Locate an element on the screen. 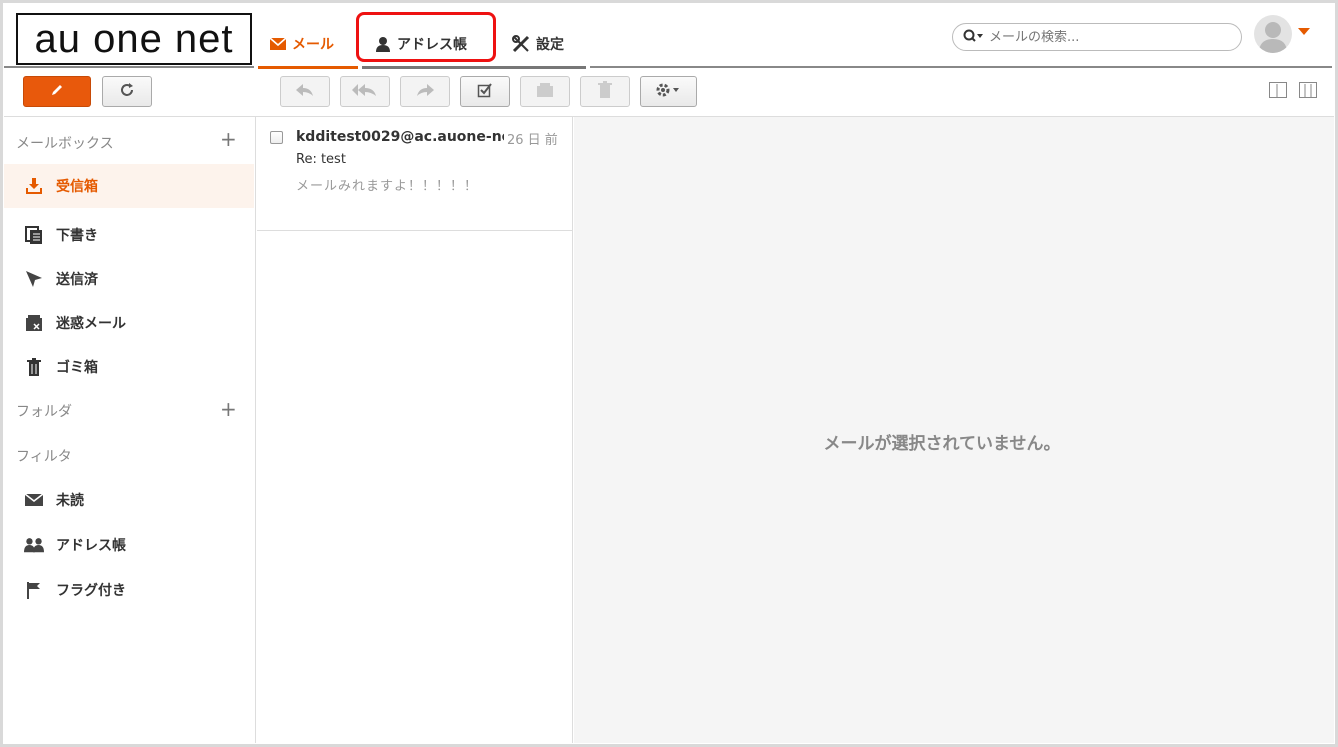 Image resolution: width=1338 pixels, height=747 pixels. sidebar-item-label: 下書き is located at coordinates (77, 236).